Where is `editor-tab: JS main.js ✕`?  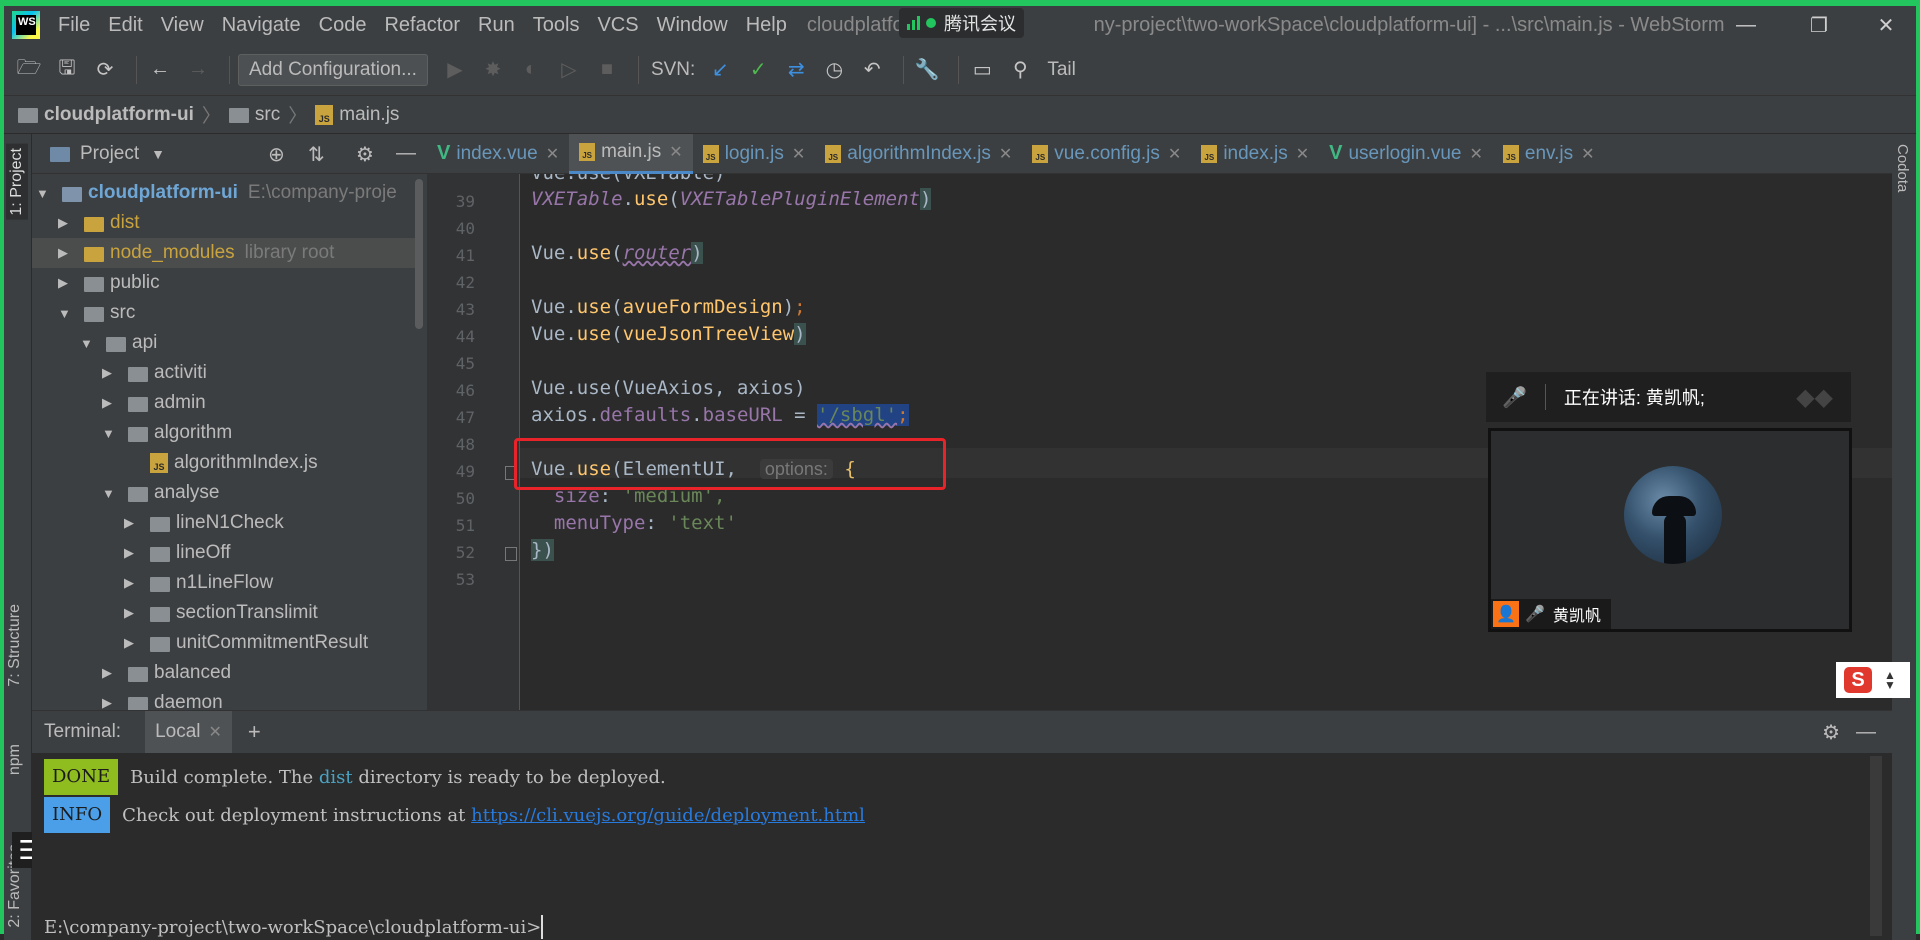
editor-tab: JS main.js ✕ is located at coordinates (631, 153).